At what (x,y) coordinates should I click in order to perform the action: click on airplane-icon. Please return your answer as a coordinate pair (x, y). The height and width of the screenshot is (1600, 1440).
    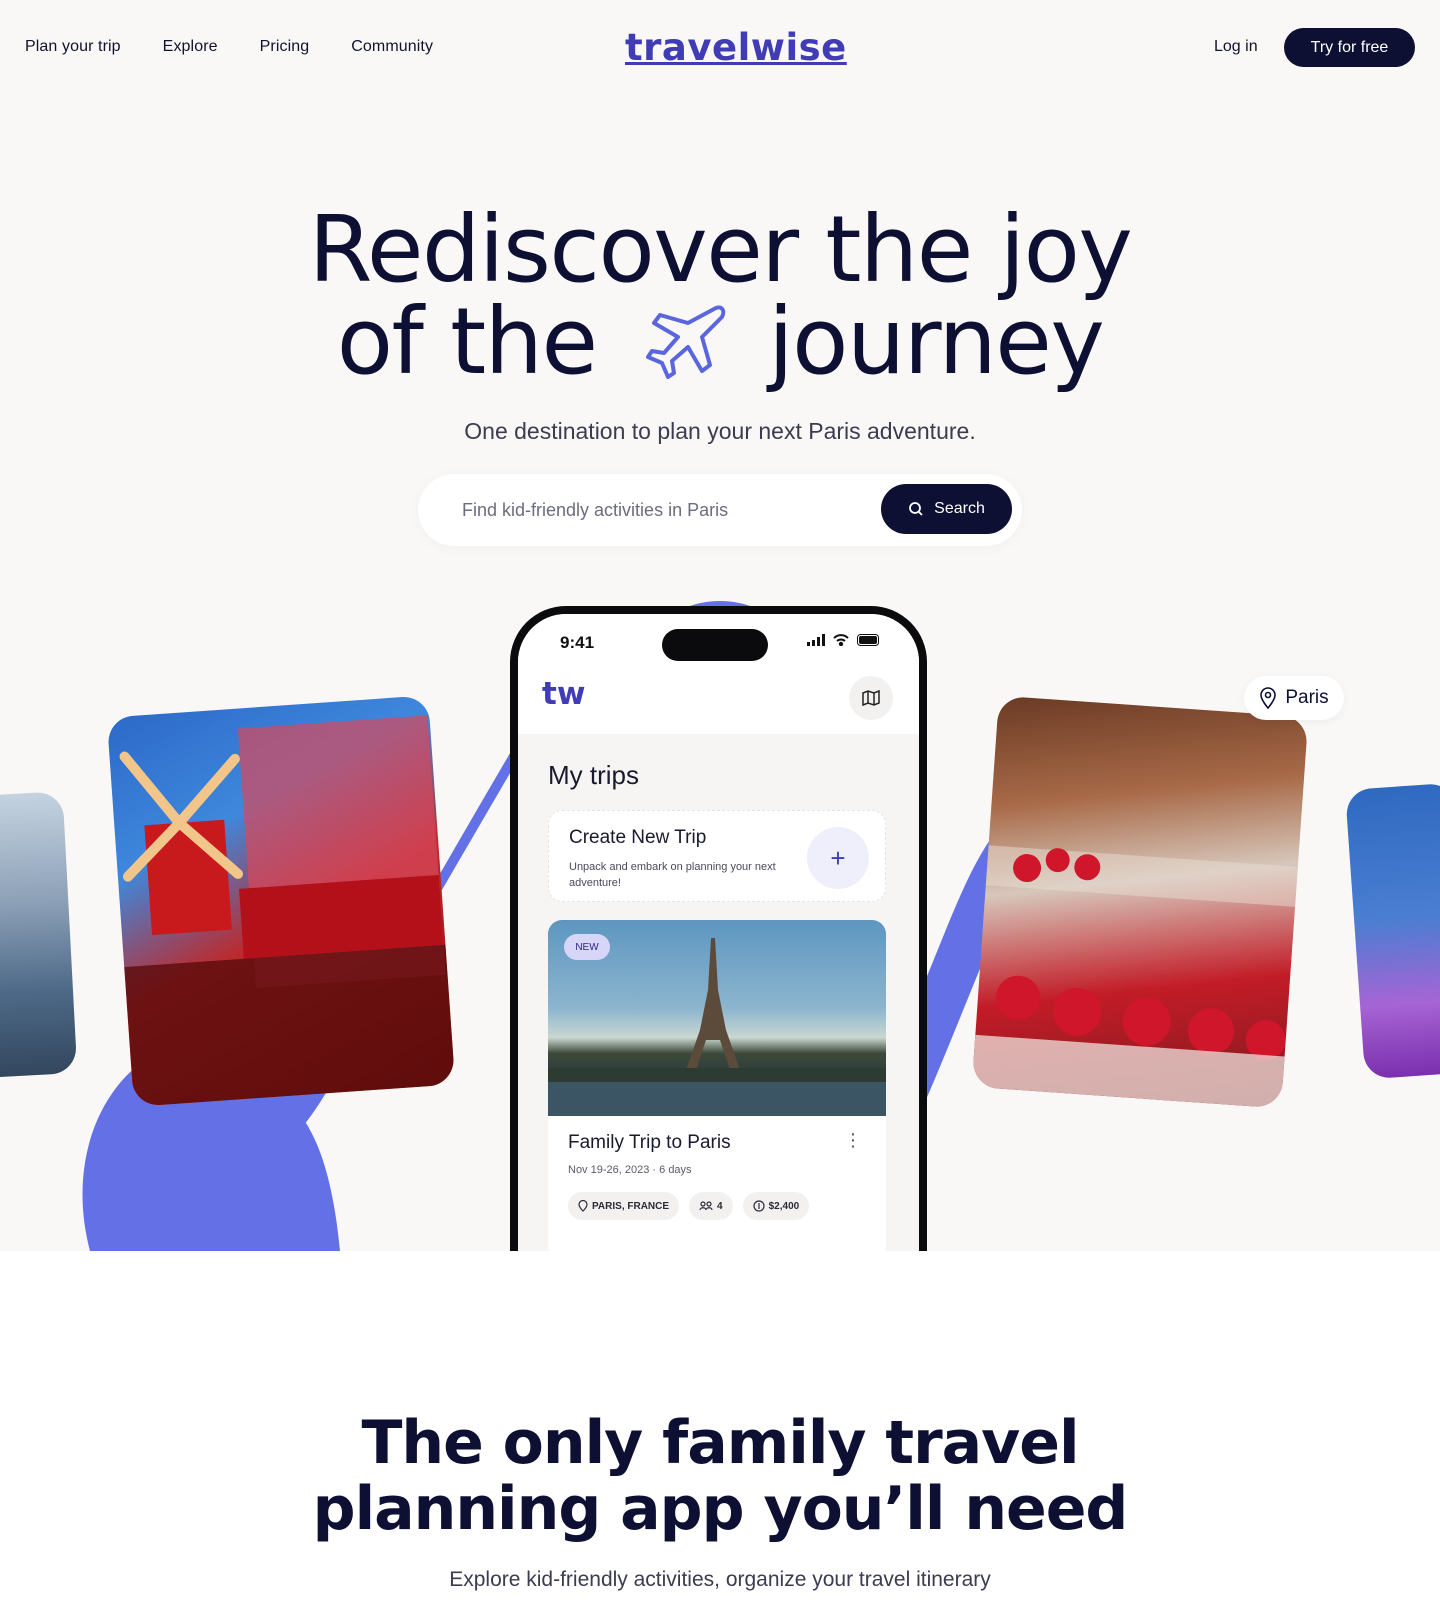
    Looking at the image, I should click on (682, 339).